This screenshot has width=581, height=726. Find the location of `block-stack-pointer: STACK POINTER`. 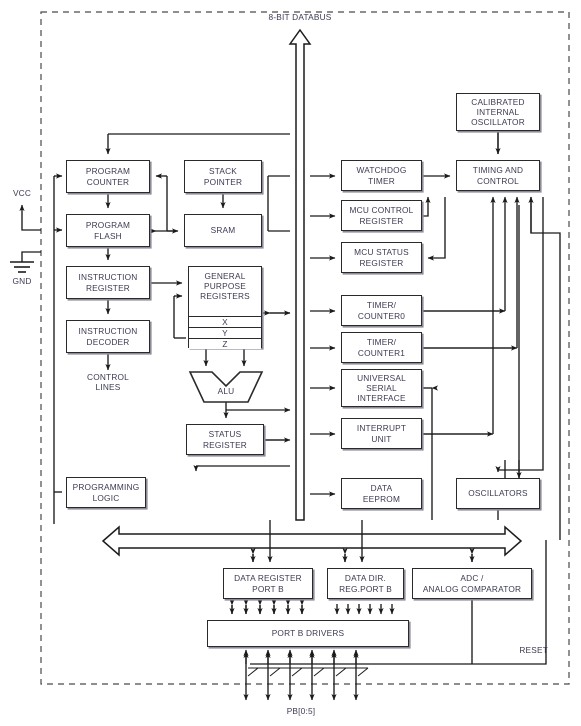

block-stack-pointer: STACK POINTER is located at coordinates (223, 176).